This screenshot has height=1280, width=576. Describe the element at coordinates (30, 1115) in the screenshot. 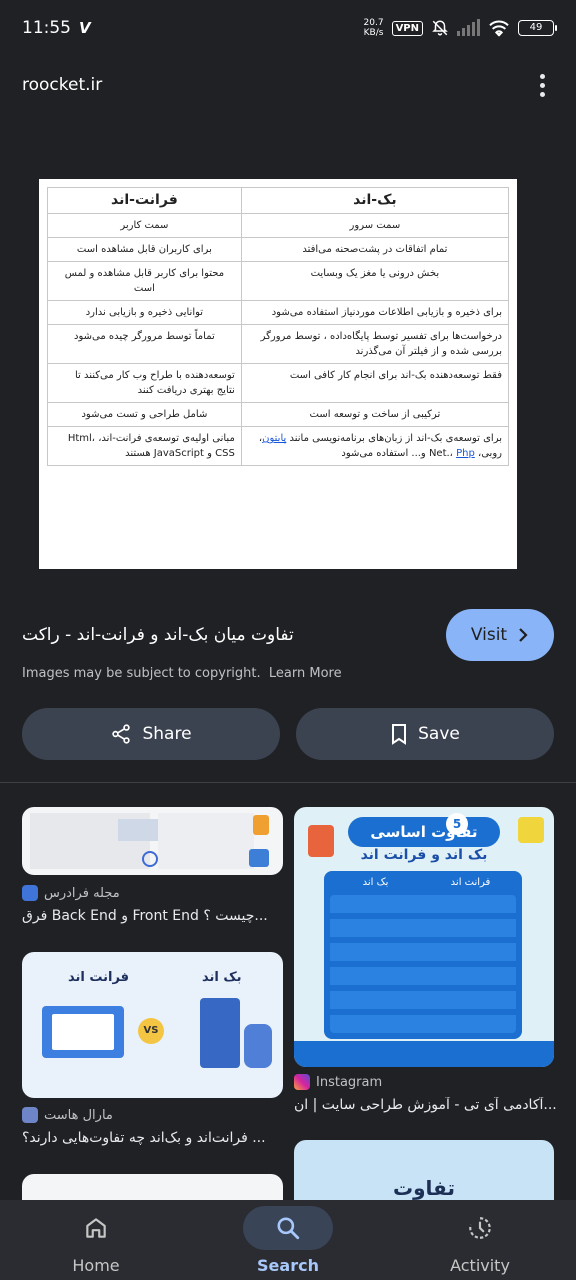

I see `maral-host-icon` at that location.